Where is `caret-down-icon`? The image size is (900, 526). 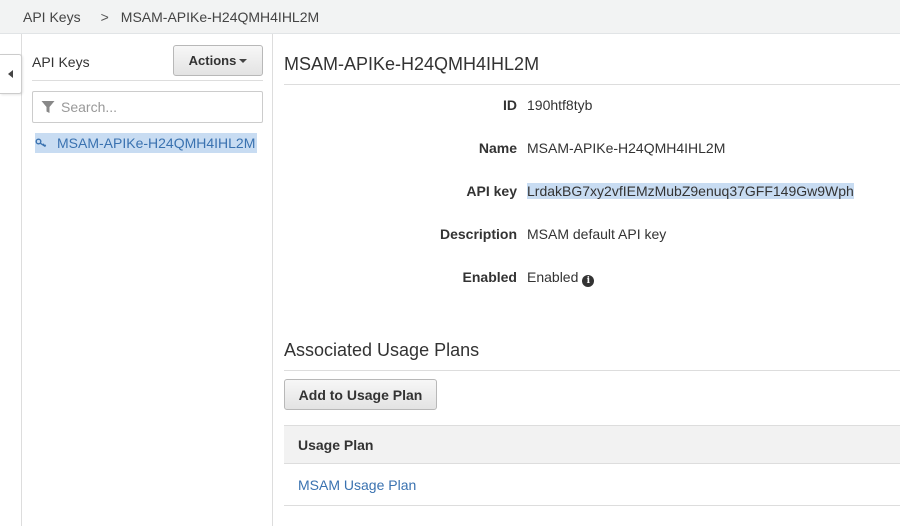 caret-down-icon is located at coordinates (243, 60).